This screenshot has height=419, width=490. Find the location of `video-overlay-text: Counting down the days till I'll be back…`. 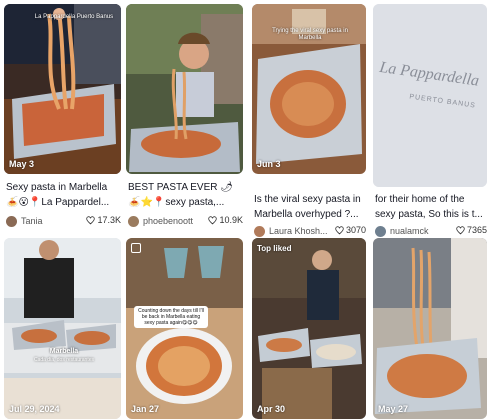

video-overlay-text: Counting down the days till I'll be back… is located at coordinates (171, 317).